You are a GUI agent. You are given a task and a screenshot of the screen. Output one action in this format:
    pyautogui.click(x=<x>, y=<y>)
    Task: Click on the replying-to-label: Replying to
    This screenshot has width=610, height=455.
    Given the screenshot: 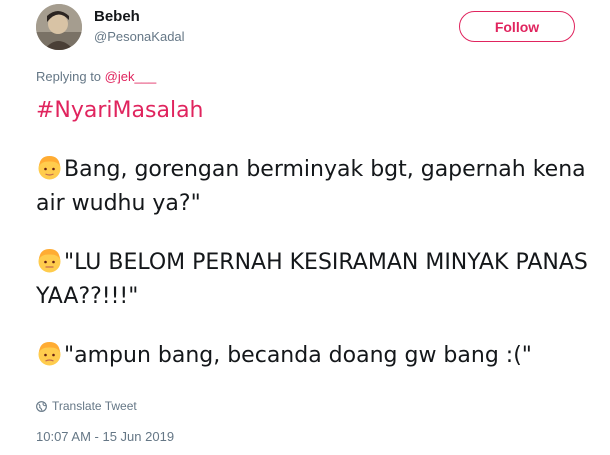 What is the action you would take?
    pyautogui.click(x=69, y=76)
    